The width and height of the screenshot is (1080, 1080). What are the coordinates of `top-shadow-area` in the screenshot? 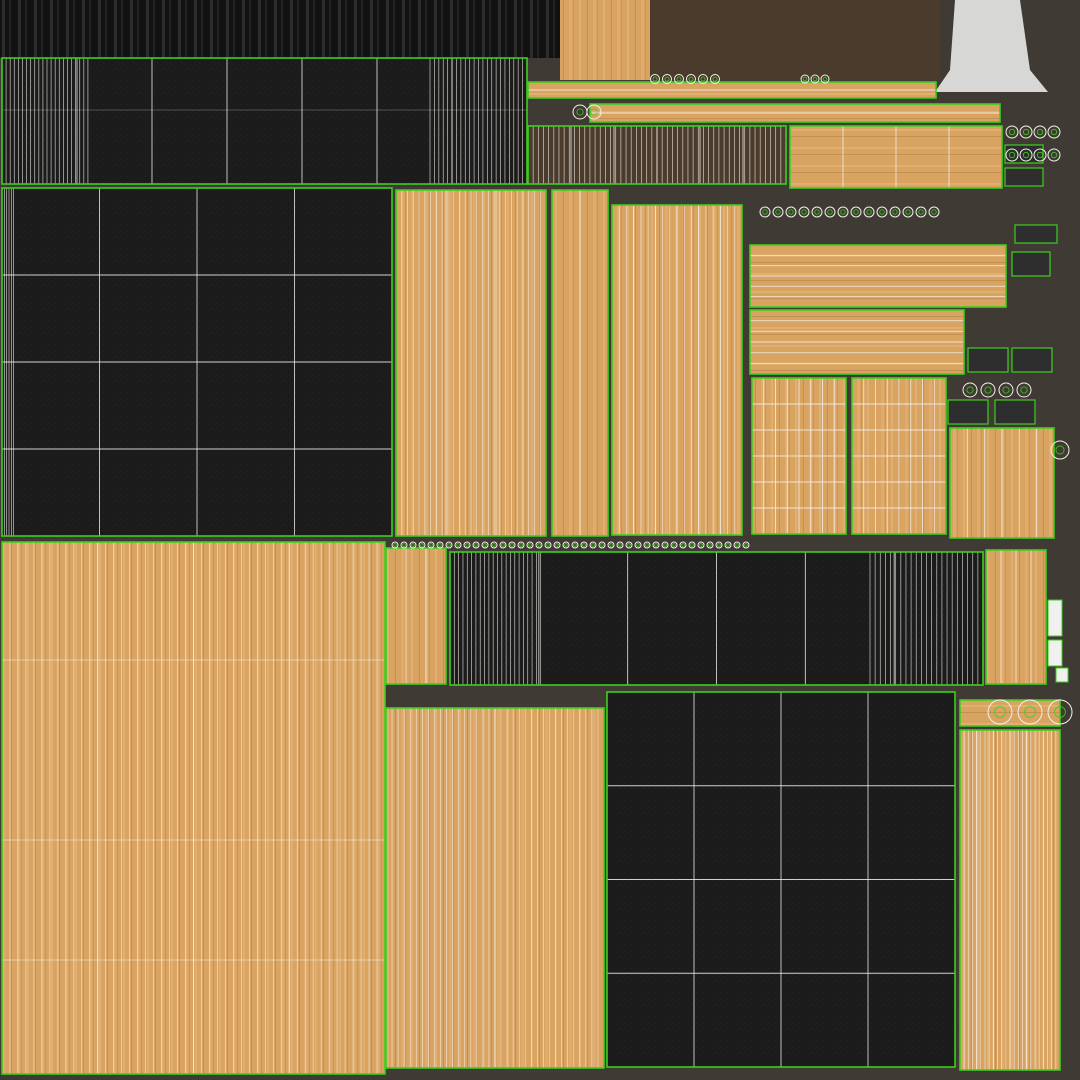 It's located at (795, 40).